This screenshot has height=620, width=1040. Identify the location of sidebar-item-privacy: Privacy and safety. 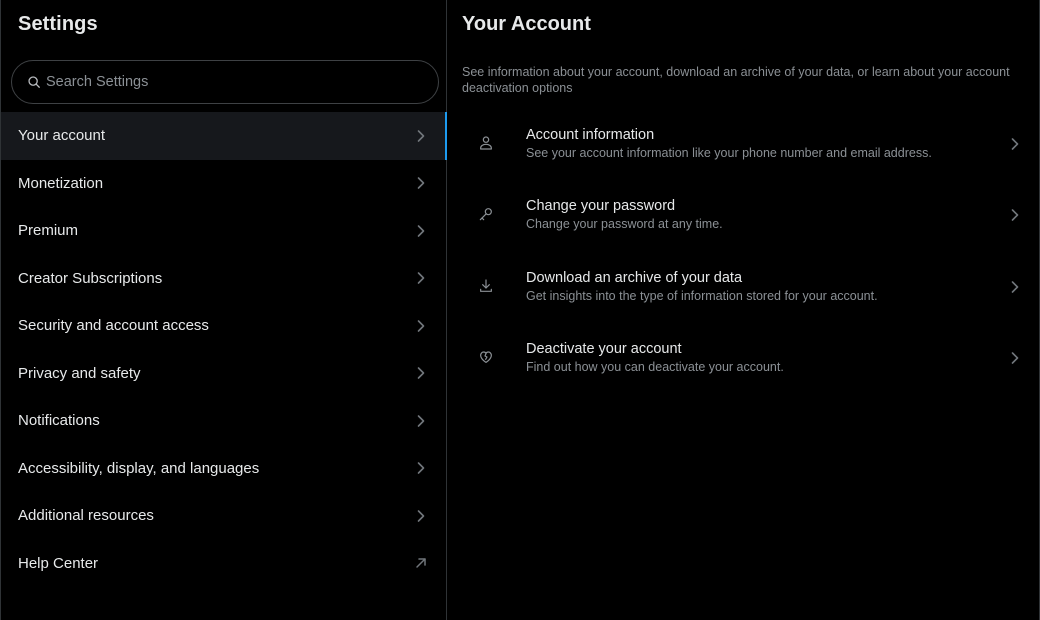
(224, 374).